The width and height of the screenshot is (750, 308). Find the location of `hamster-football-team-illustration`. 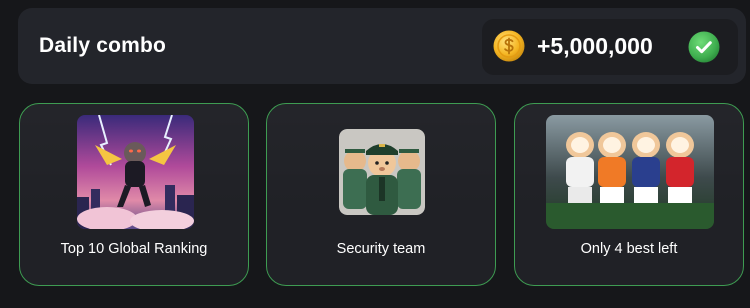

hamster-football-team-illustration is located at coordinates (630, 172).